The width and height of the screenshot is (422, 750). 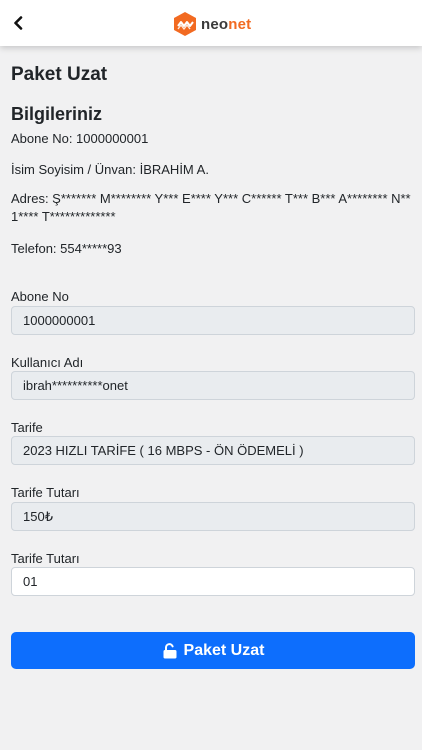 I want to click on neonet-hexagon-logo-icon, so click(x=185, y=24).